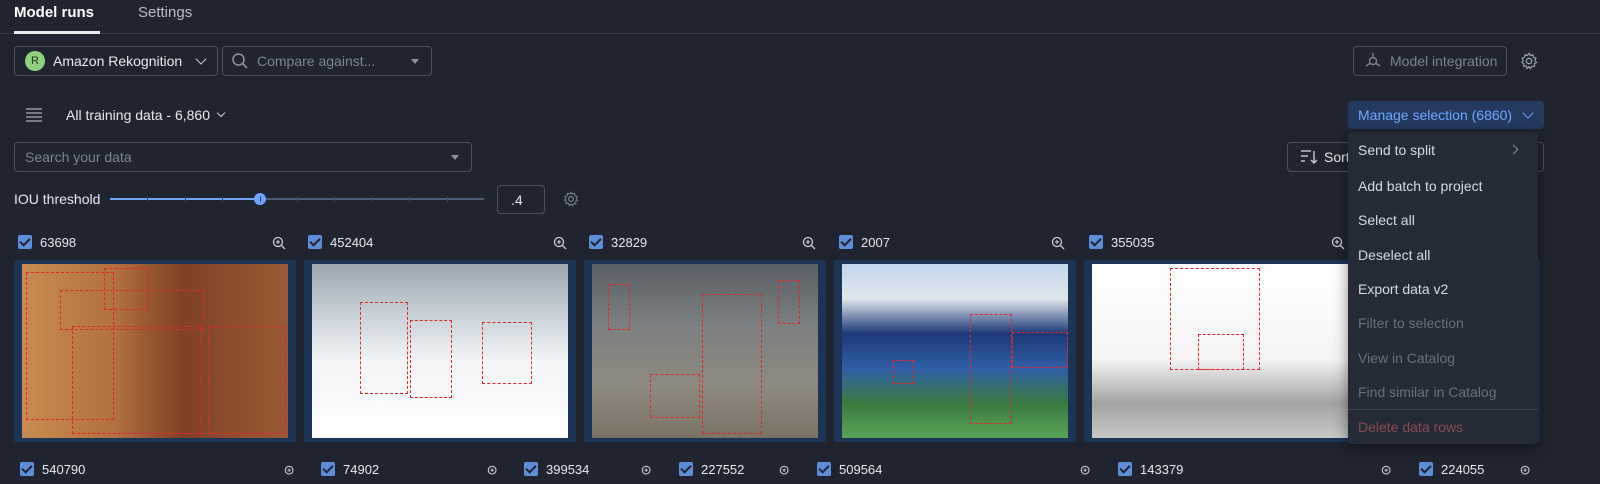  I want to click on settings-gear-icon, so click(1529, 61).